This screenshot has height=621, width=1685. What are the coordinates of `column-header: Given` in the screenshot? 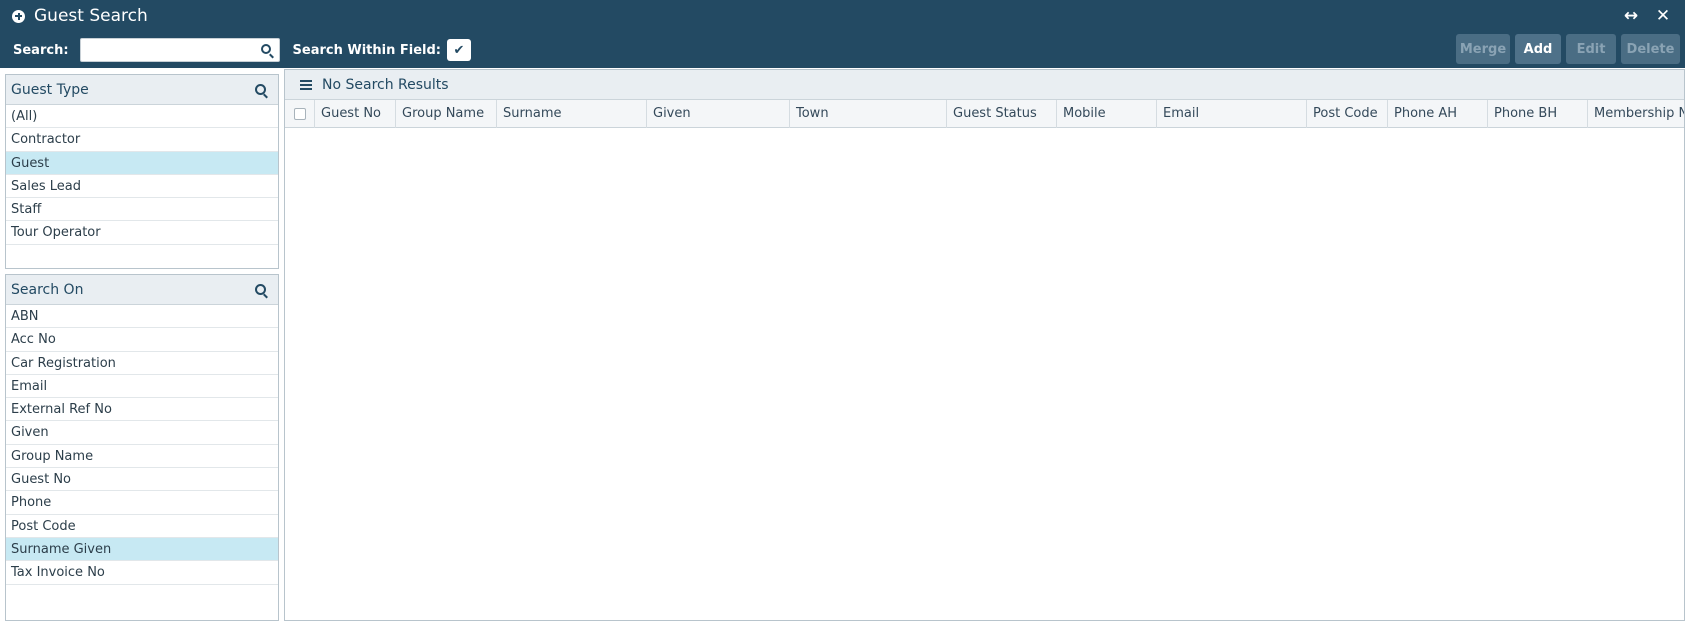 It's located at (717, 114).